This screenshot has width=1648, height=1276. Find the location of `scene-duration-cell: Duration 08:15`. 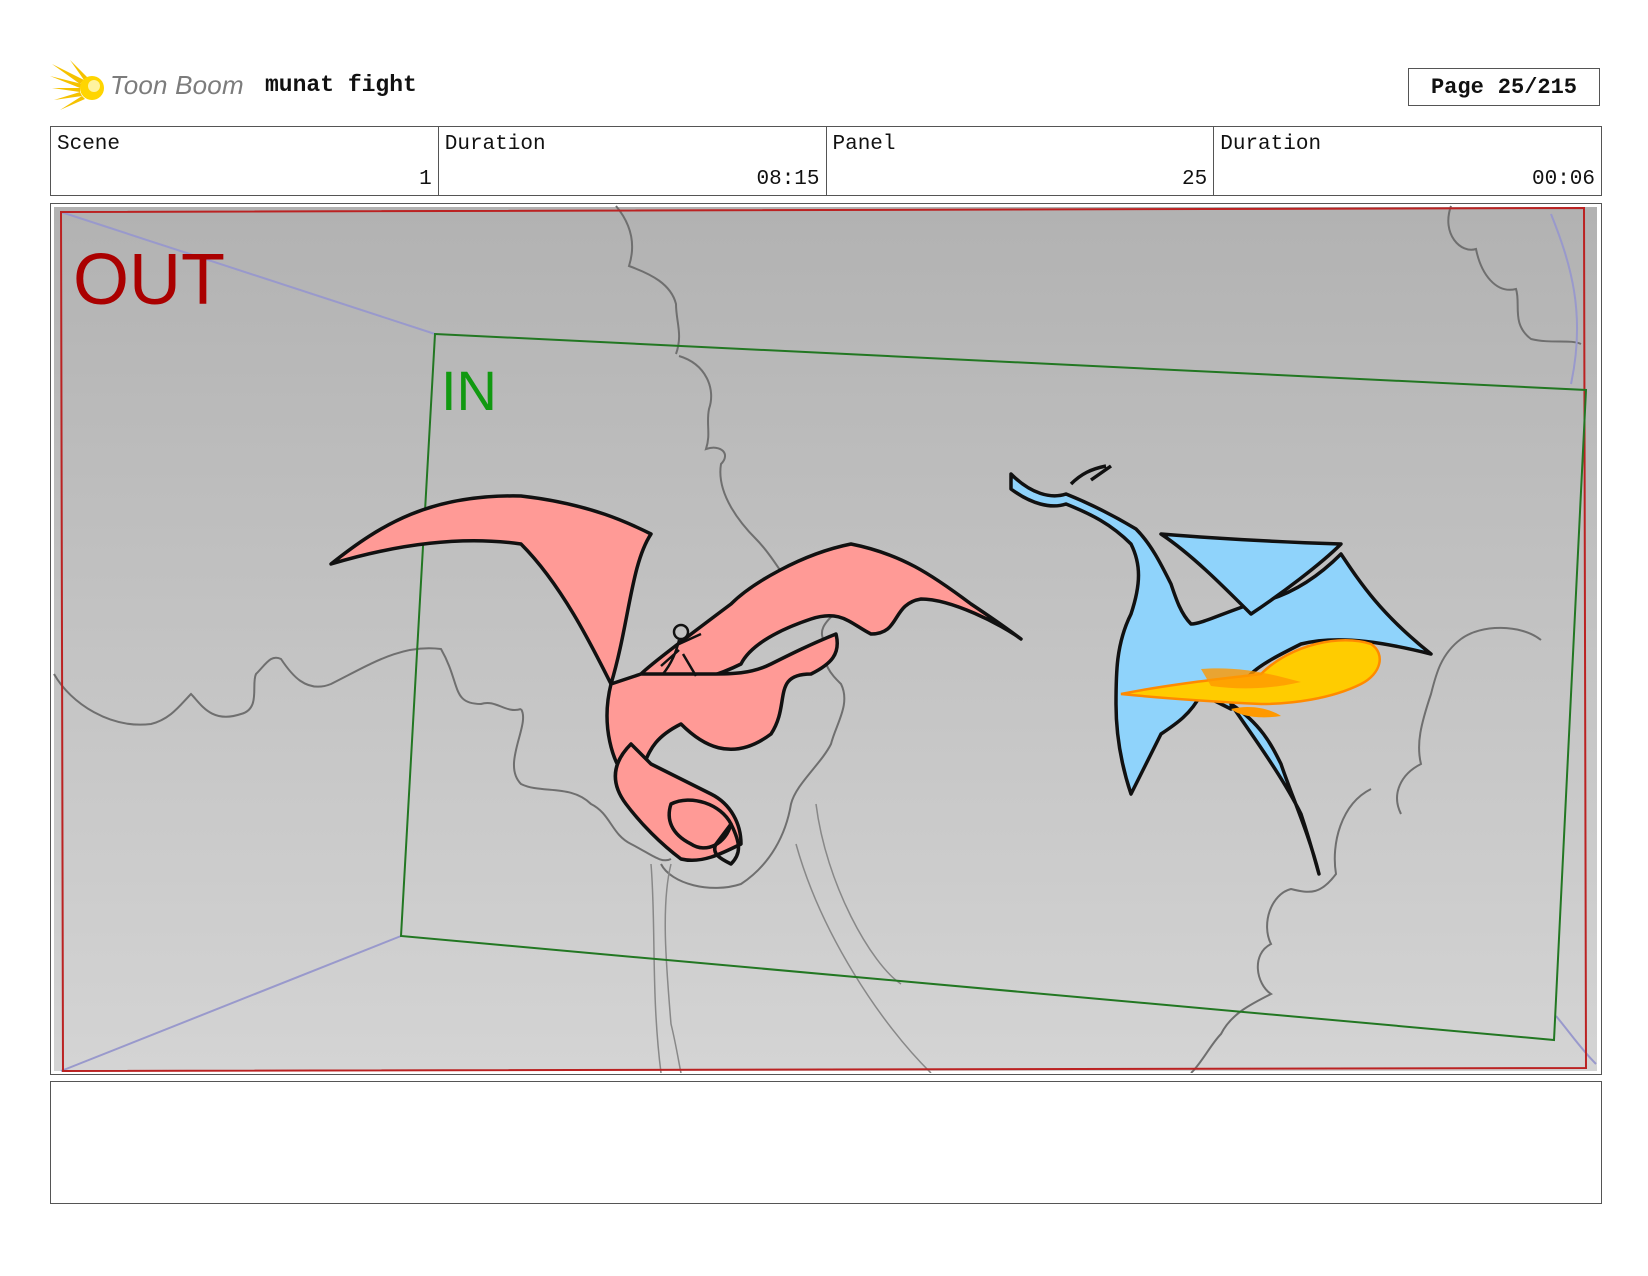

scene-duration-cell: Duration 08:15 is located at coordinates (633, 161).